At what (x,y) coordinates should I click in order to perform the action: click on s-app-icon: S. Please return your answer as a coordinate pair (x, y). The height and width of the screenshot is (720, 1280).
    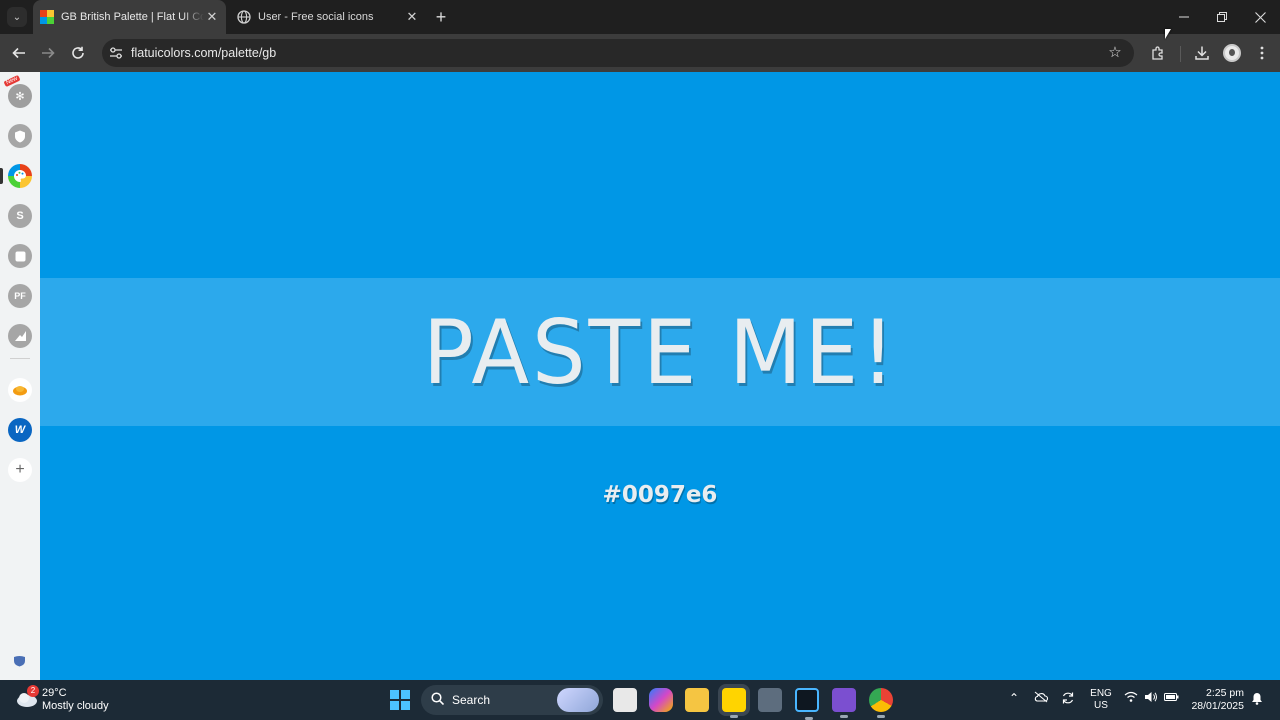
    Looking at the image, I should click on (20, 216).